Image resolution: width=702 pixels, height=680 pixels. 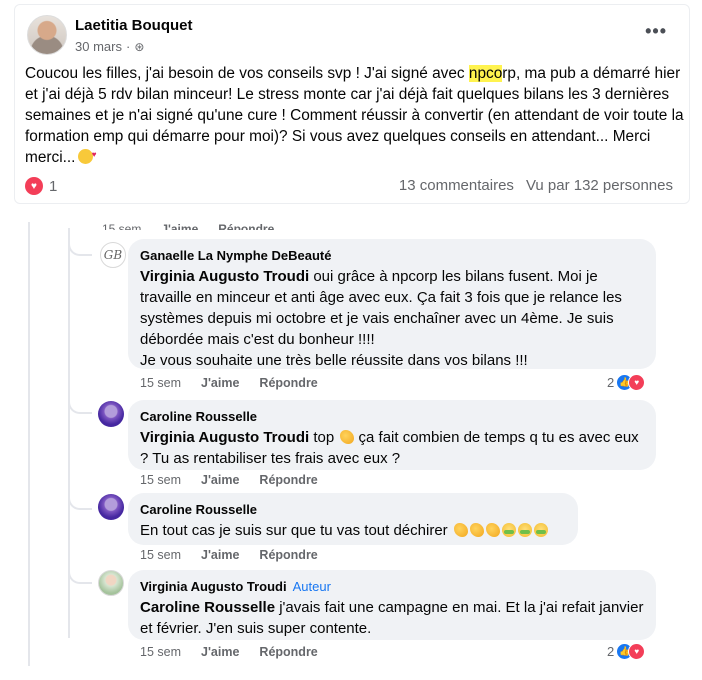 What do you see at coordinates (392, 586) in the screenshot?
I see `comment-author-line: Virginia Augusto Troudi Auteur` at bounding box center [392, 586].